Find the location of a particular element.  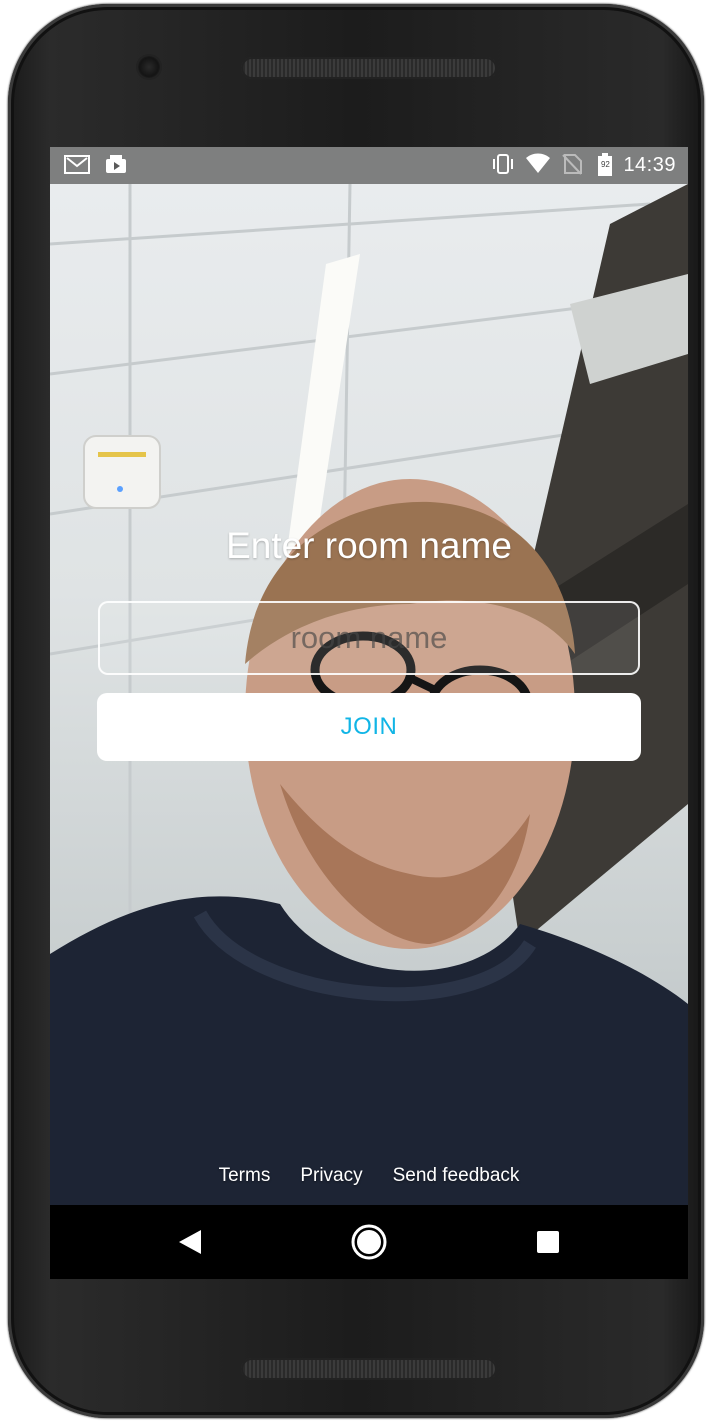

wifi-icon is located at coordinates (538, 165).